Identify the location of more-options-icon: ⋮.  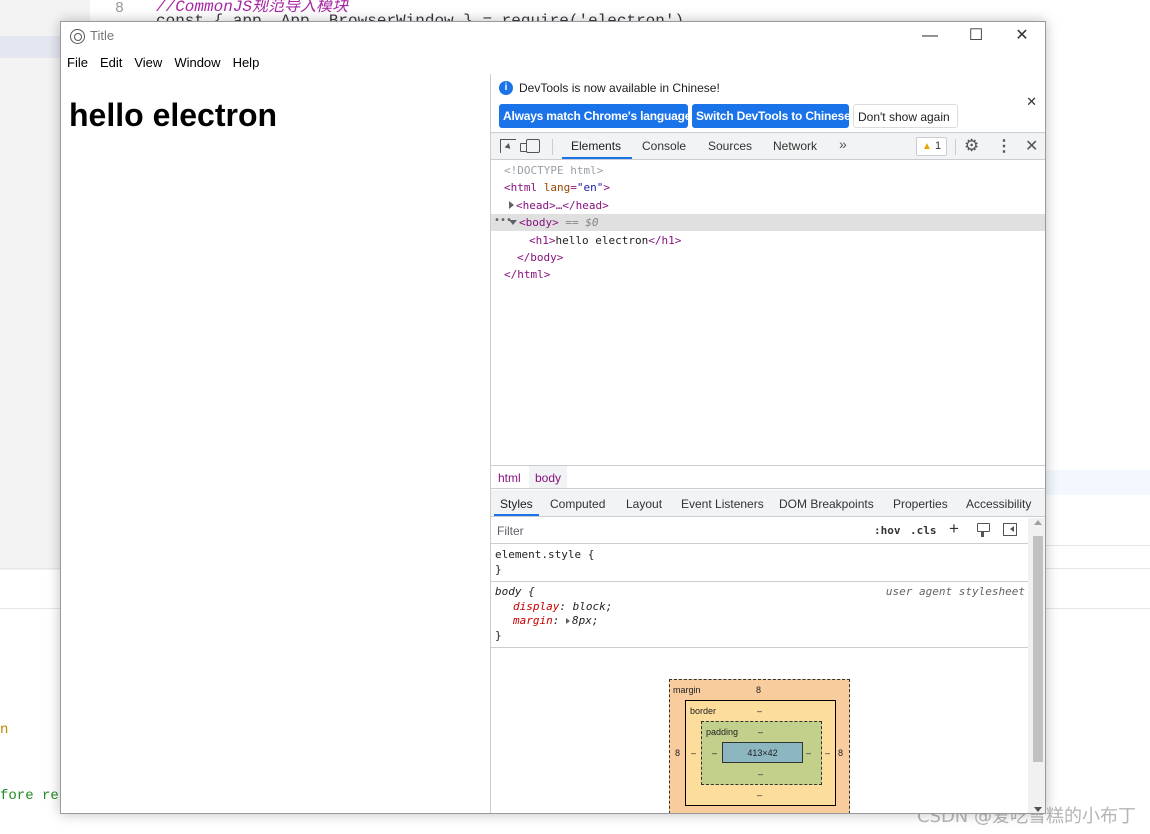
(1004, 146).